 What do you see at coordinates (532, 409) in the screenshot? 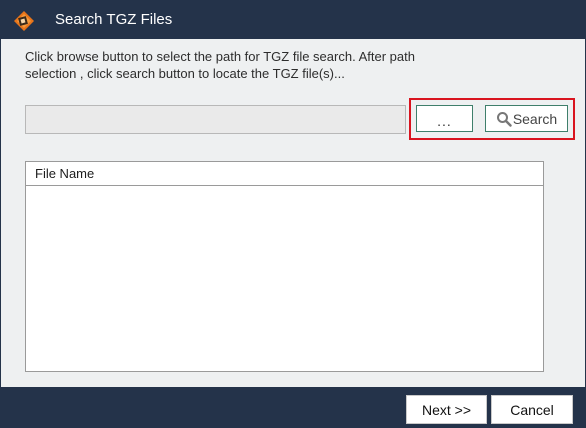
I see `cancel-button: Cancel` at bounding box center [532, 409].